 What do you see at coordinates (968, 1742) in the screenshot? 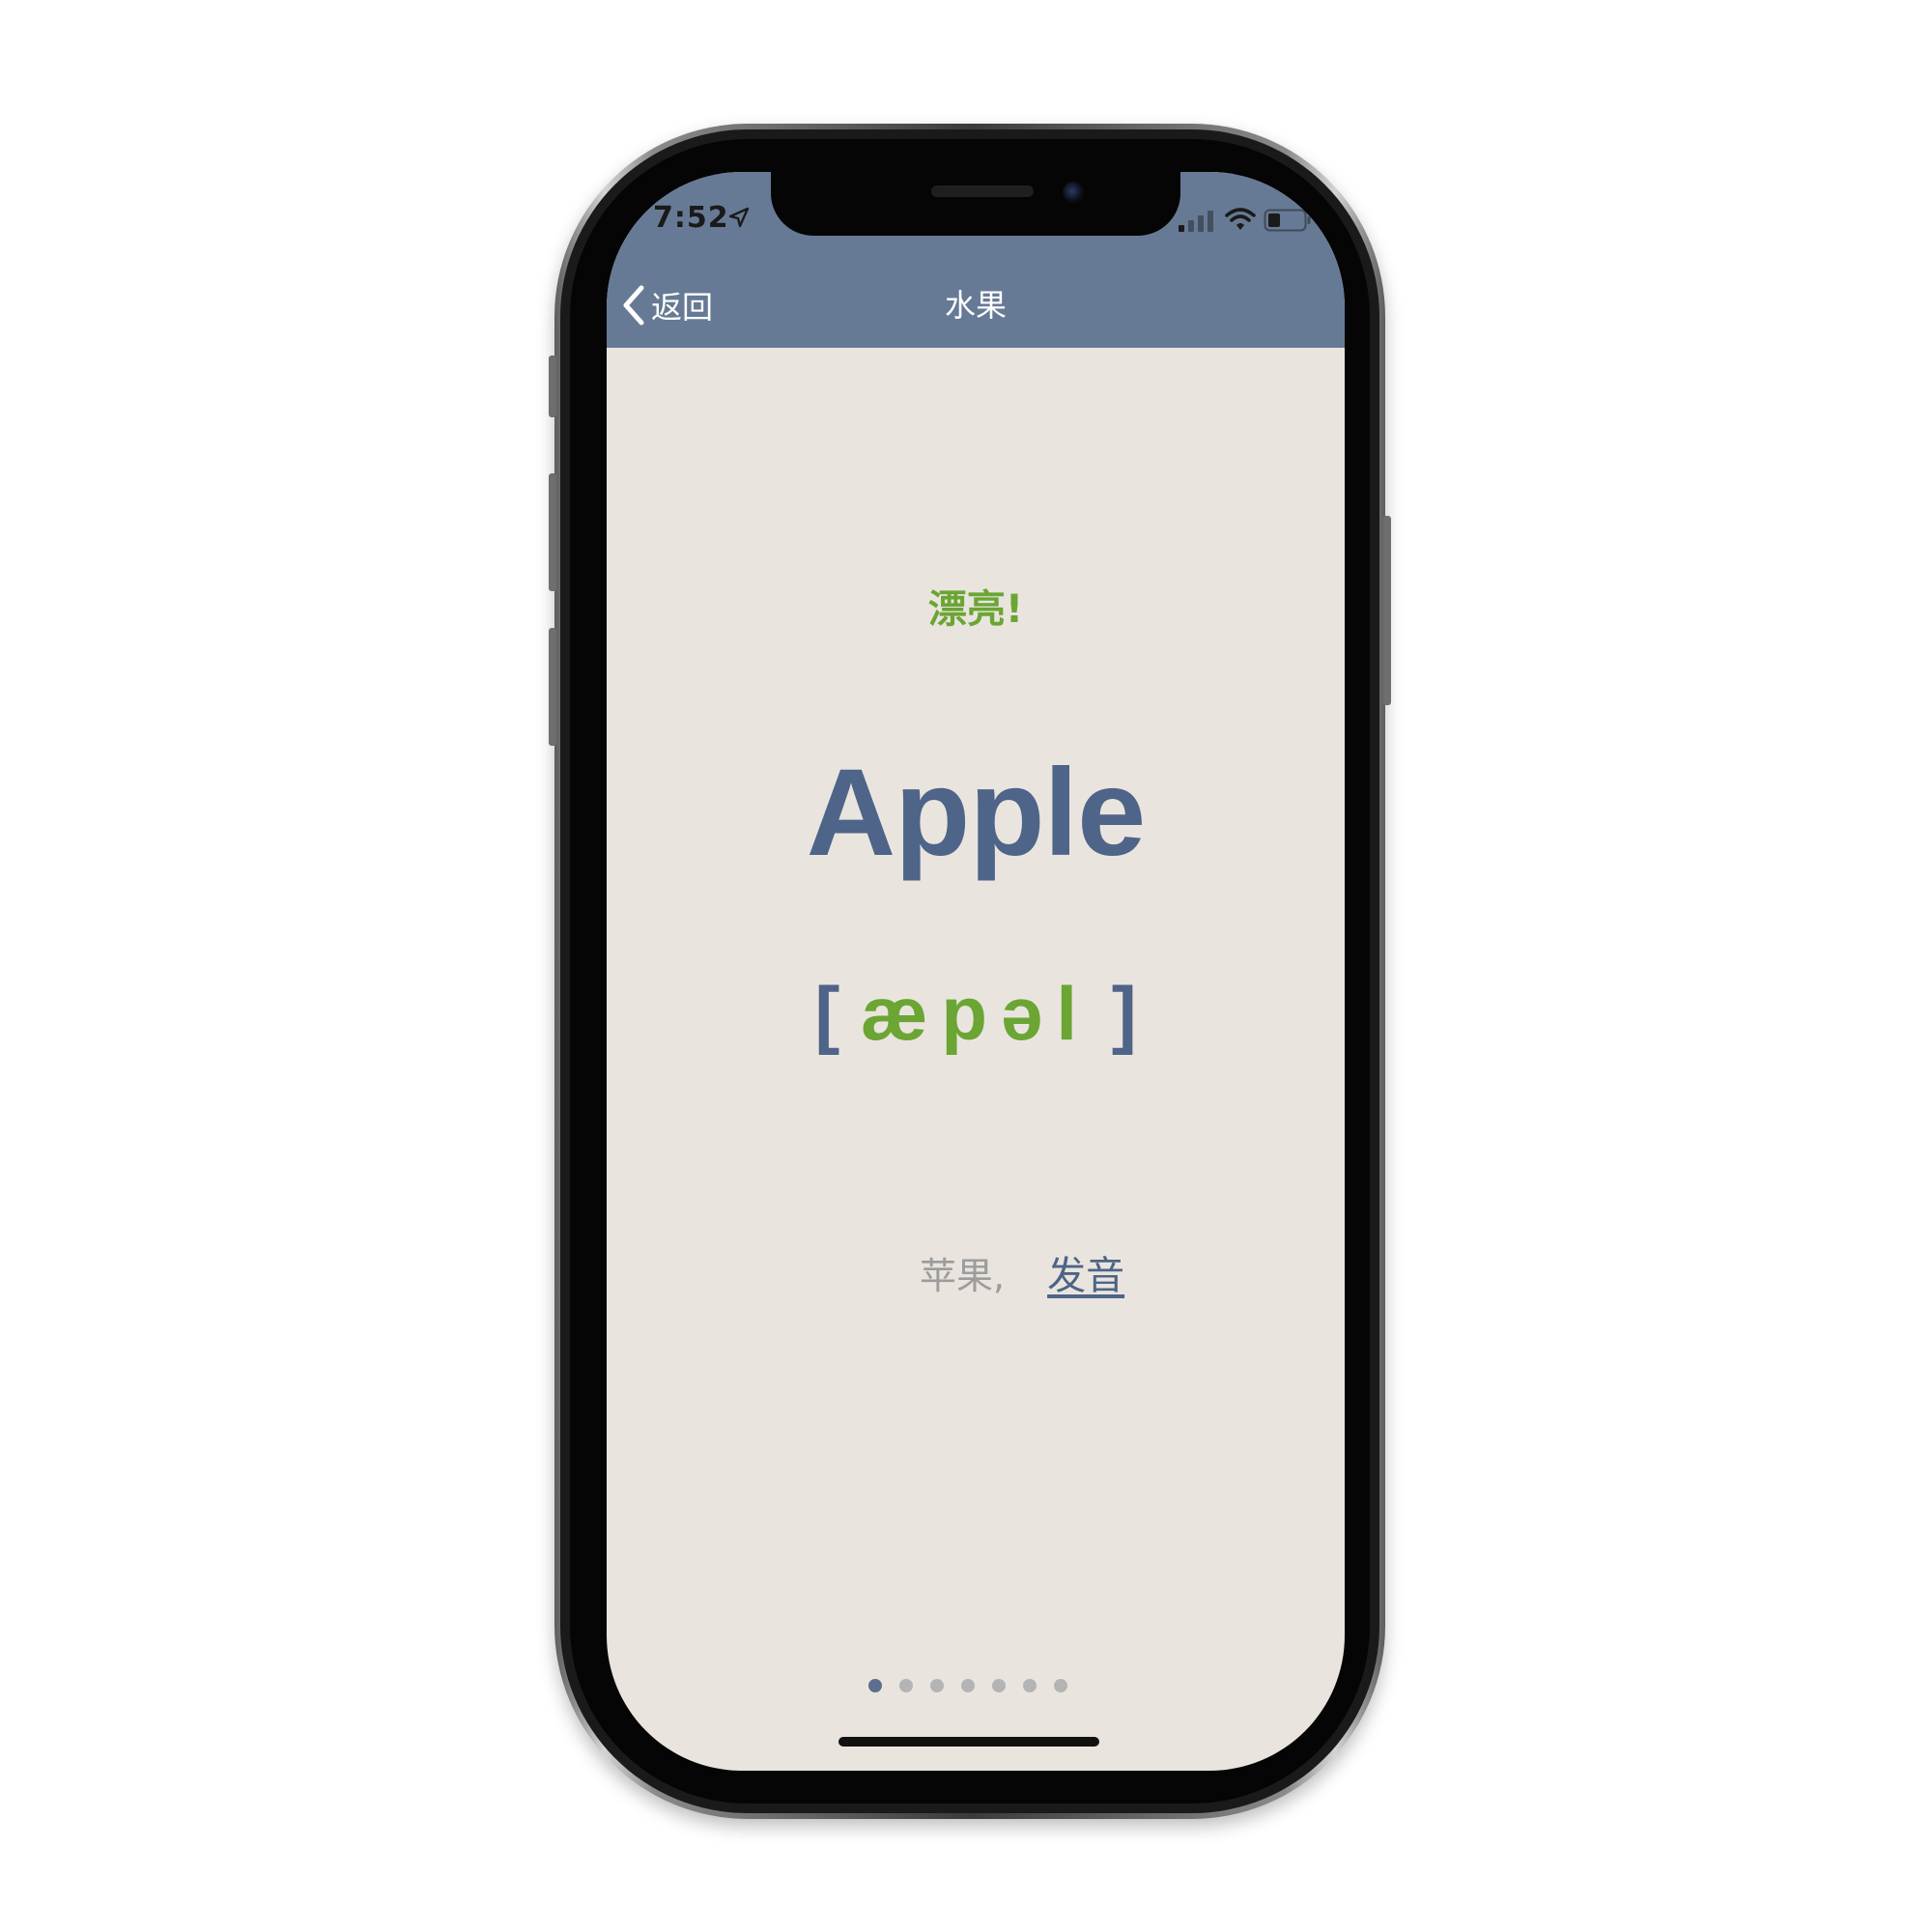
I see `home-indicator` at bounding box center [968, 1742].